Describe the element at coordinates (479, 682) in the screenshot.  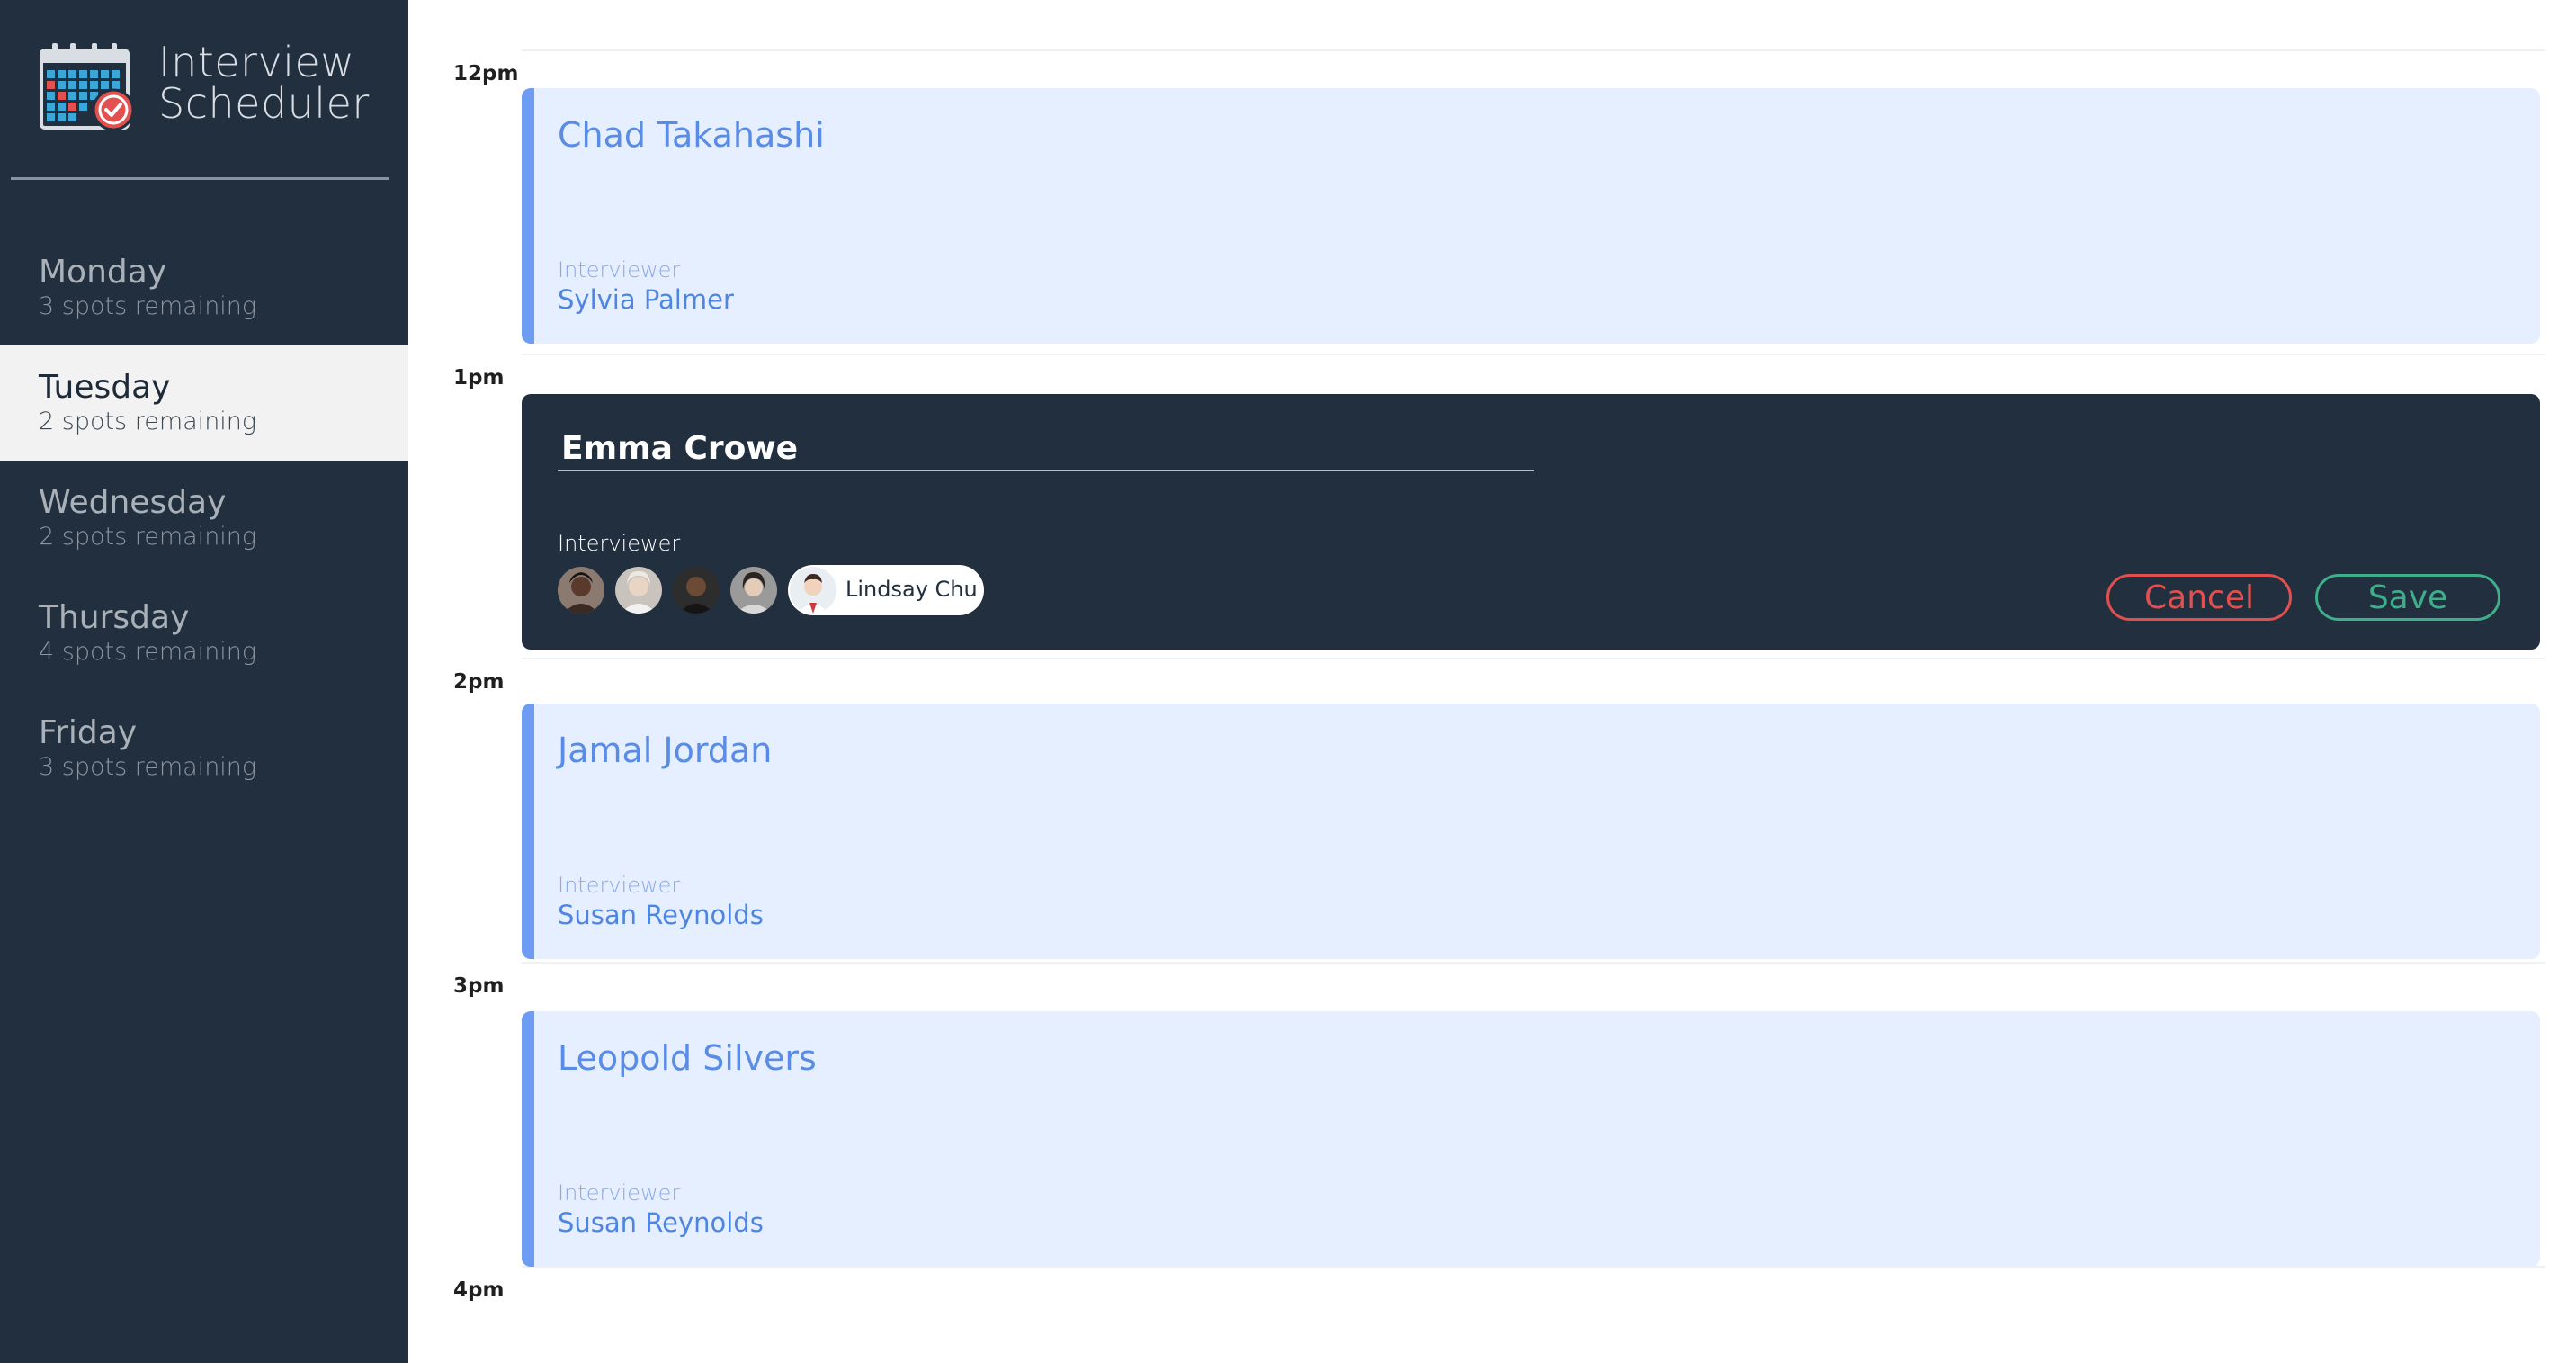
I see `hour-label: 2pm` at that location.